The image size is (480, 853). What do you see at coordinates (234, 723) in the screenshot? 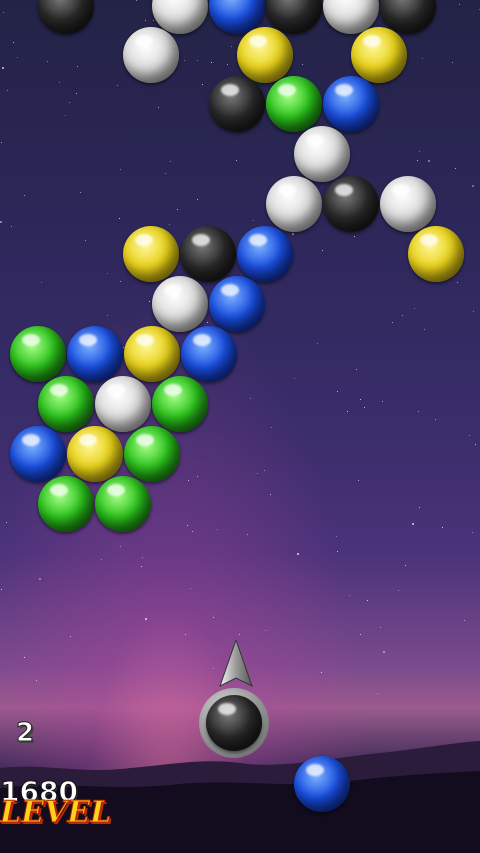
I see `loaded-bubble` at bounding box center [234, 723].